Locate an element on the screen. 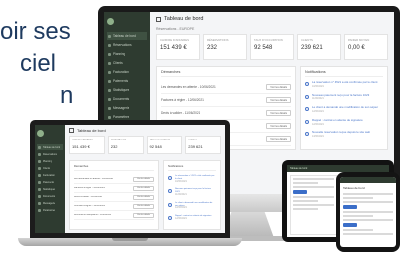 The width and height of the screenshot is (406, 260). kpi-label: TAUX D'OCCUPATION is located at coordinates (160, 140).